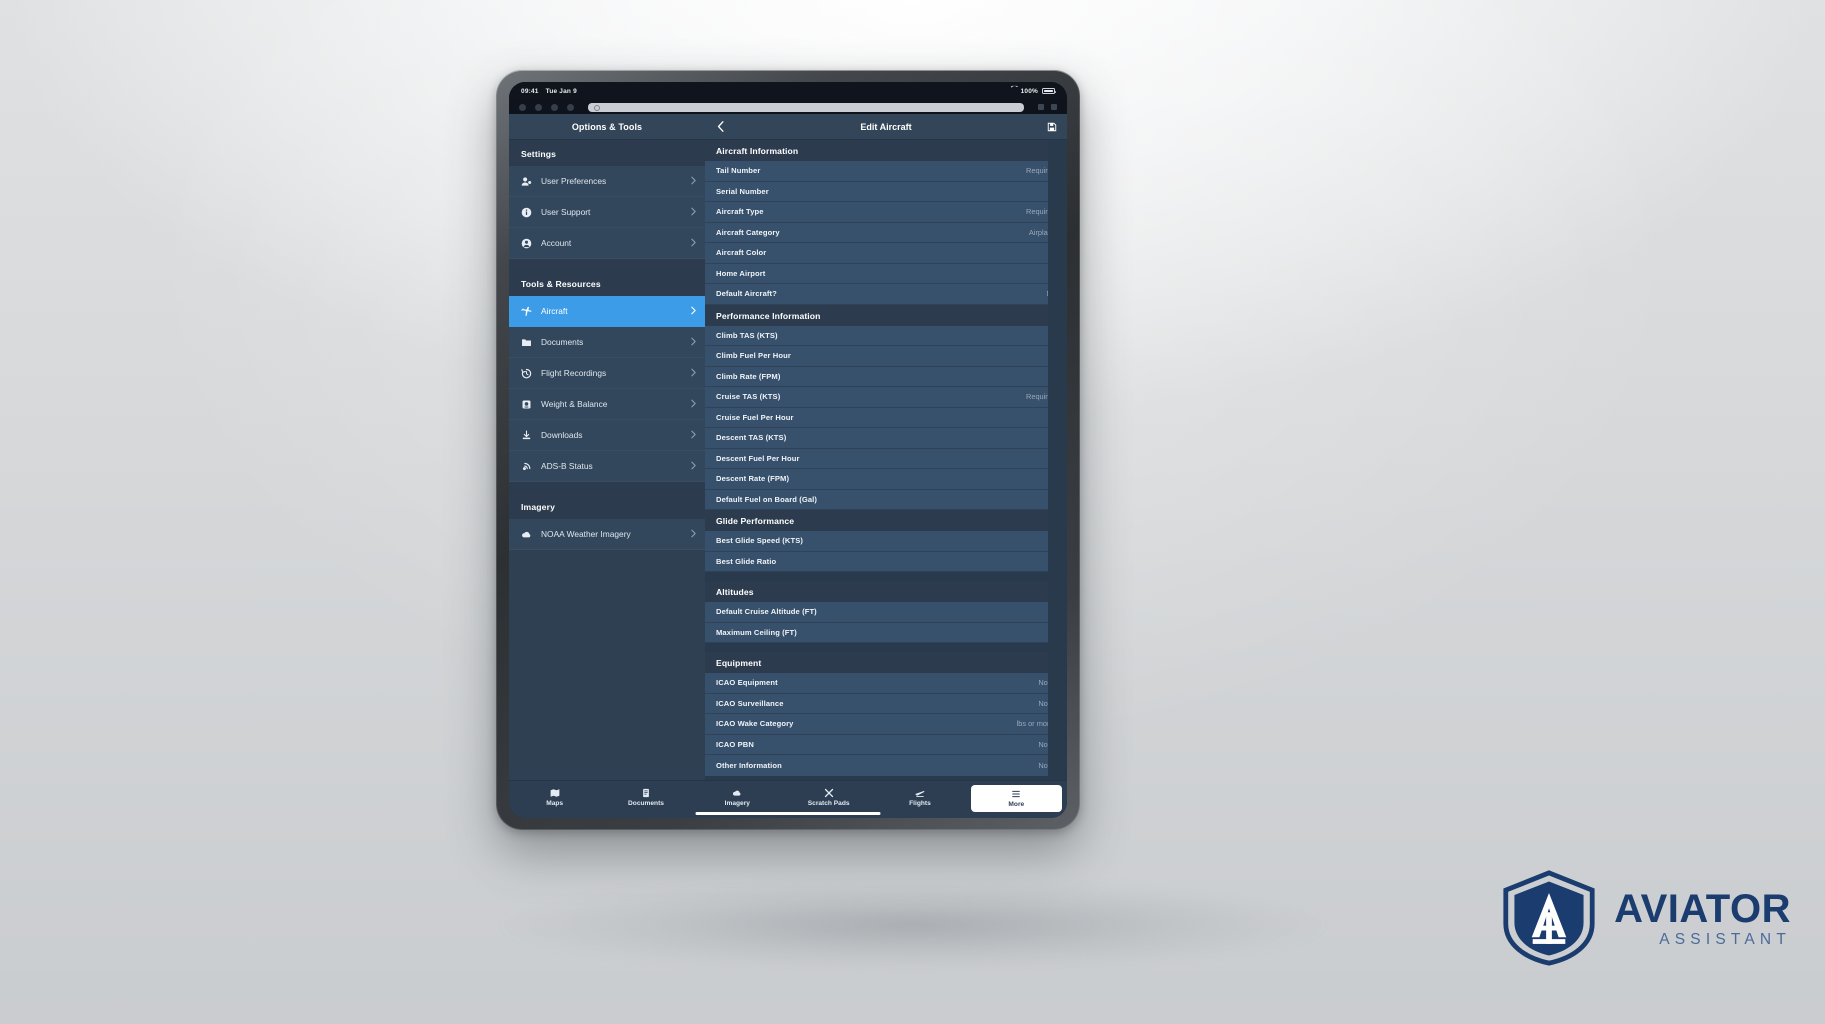 The width and height of the screenshot is (1825, 1024). Describe the element at coordinates (828, 803) in the screenshot. I see `tab-label: Scratch Pads` at that location.